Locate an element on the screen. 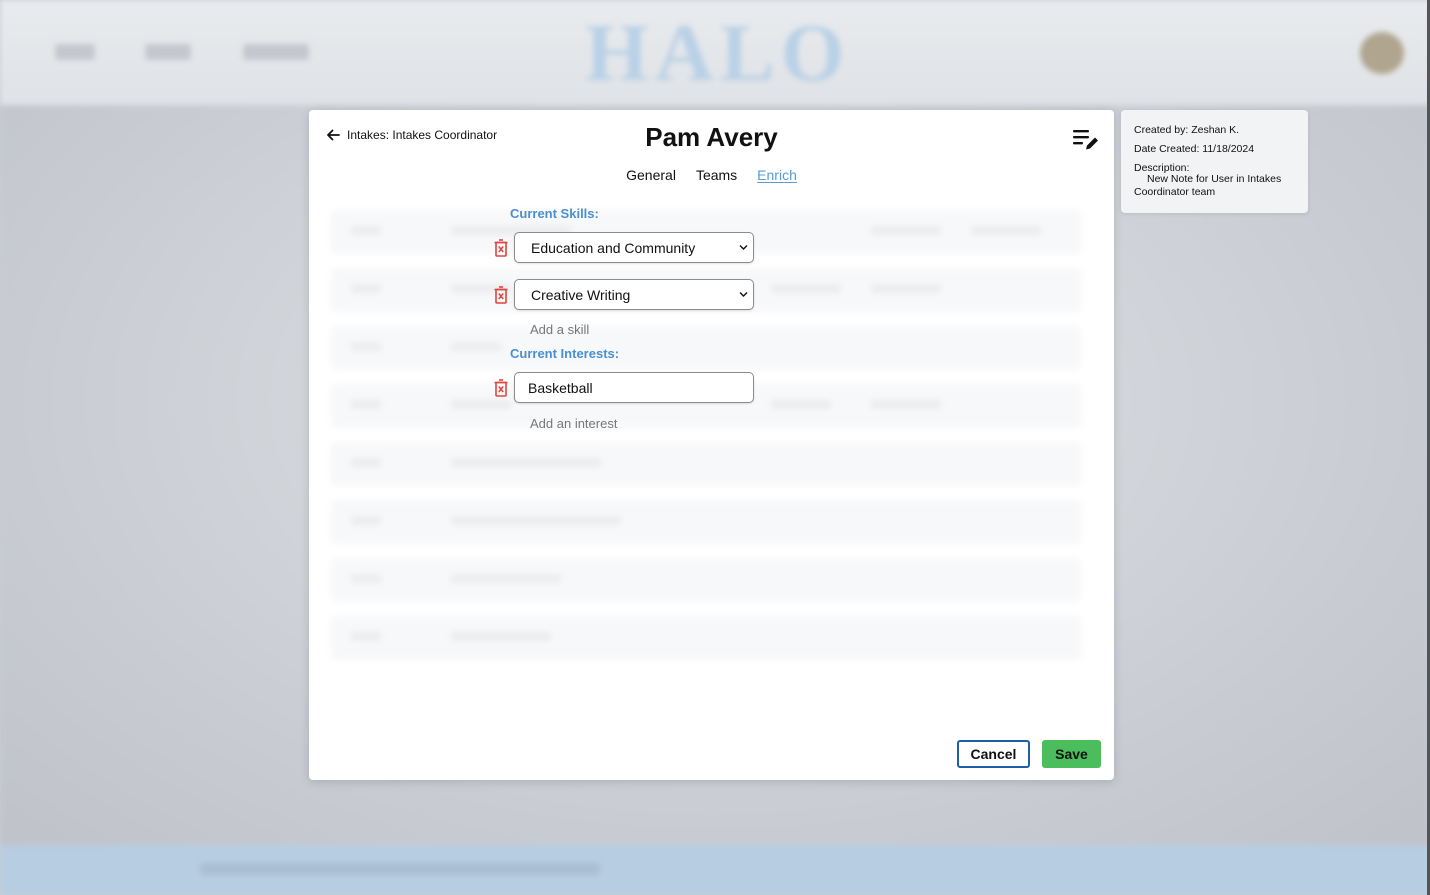  tab-enrich: Enrich is located at coordinates (777, 175).